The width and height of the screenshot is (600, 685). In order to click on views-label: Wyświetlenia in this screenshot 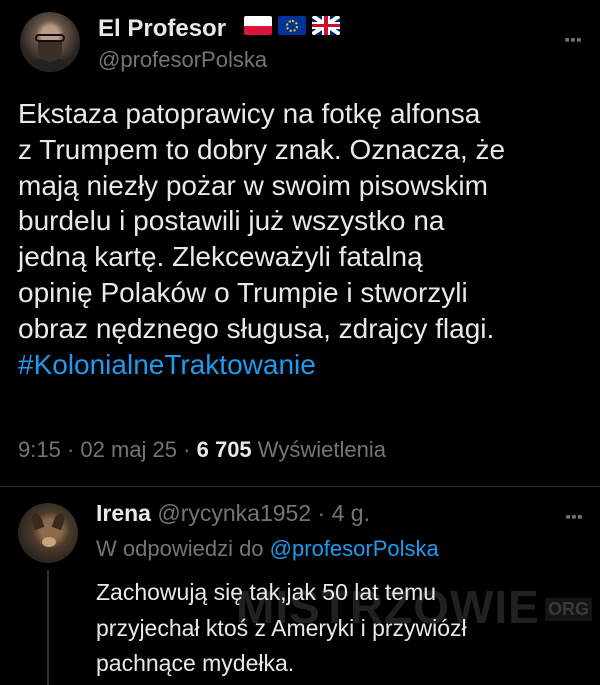, I will do `click(322, 449)`.